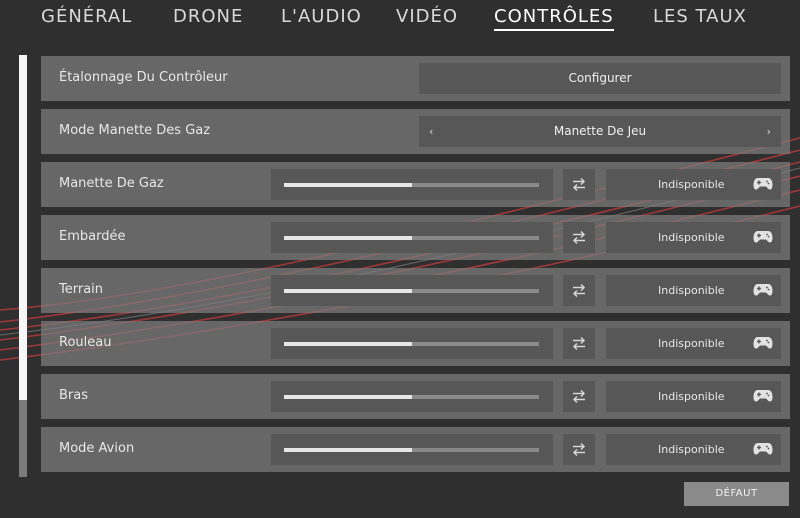 Image resolution: width=800 pixels, height=518 pixels. Describe the element at coordinates (415, 78) in the screenshot. I see `row-controller-calibration: Étalonnage Du Contrôleur Configurer` at that location.